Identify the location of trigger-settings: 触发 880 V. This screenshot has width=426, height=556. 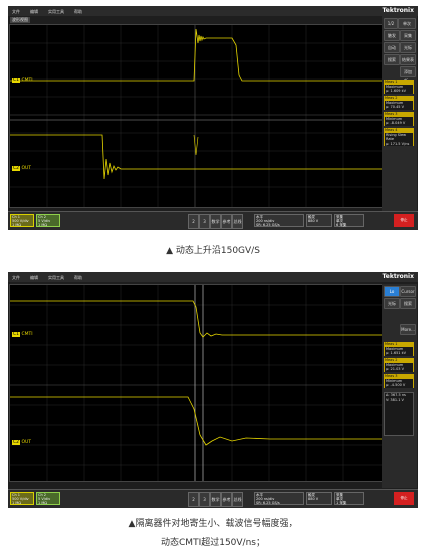
(319, 220).